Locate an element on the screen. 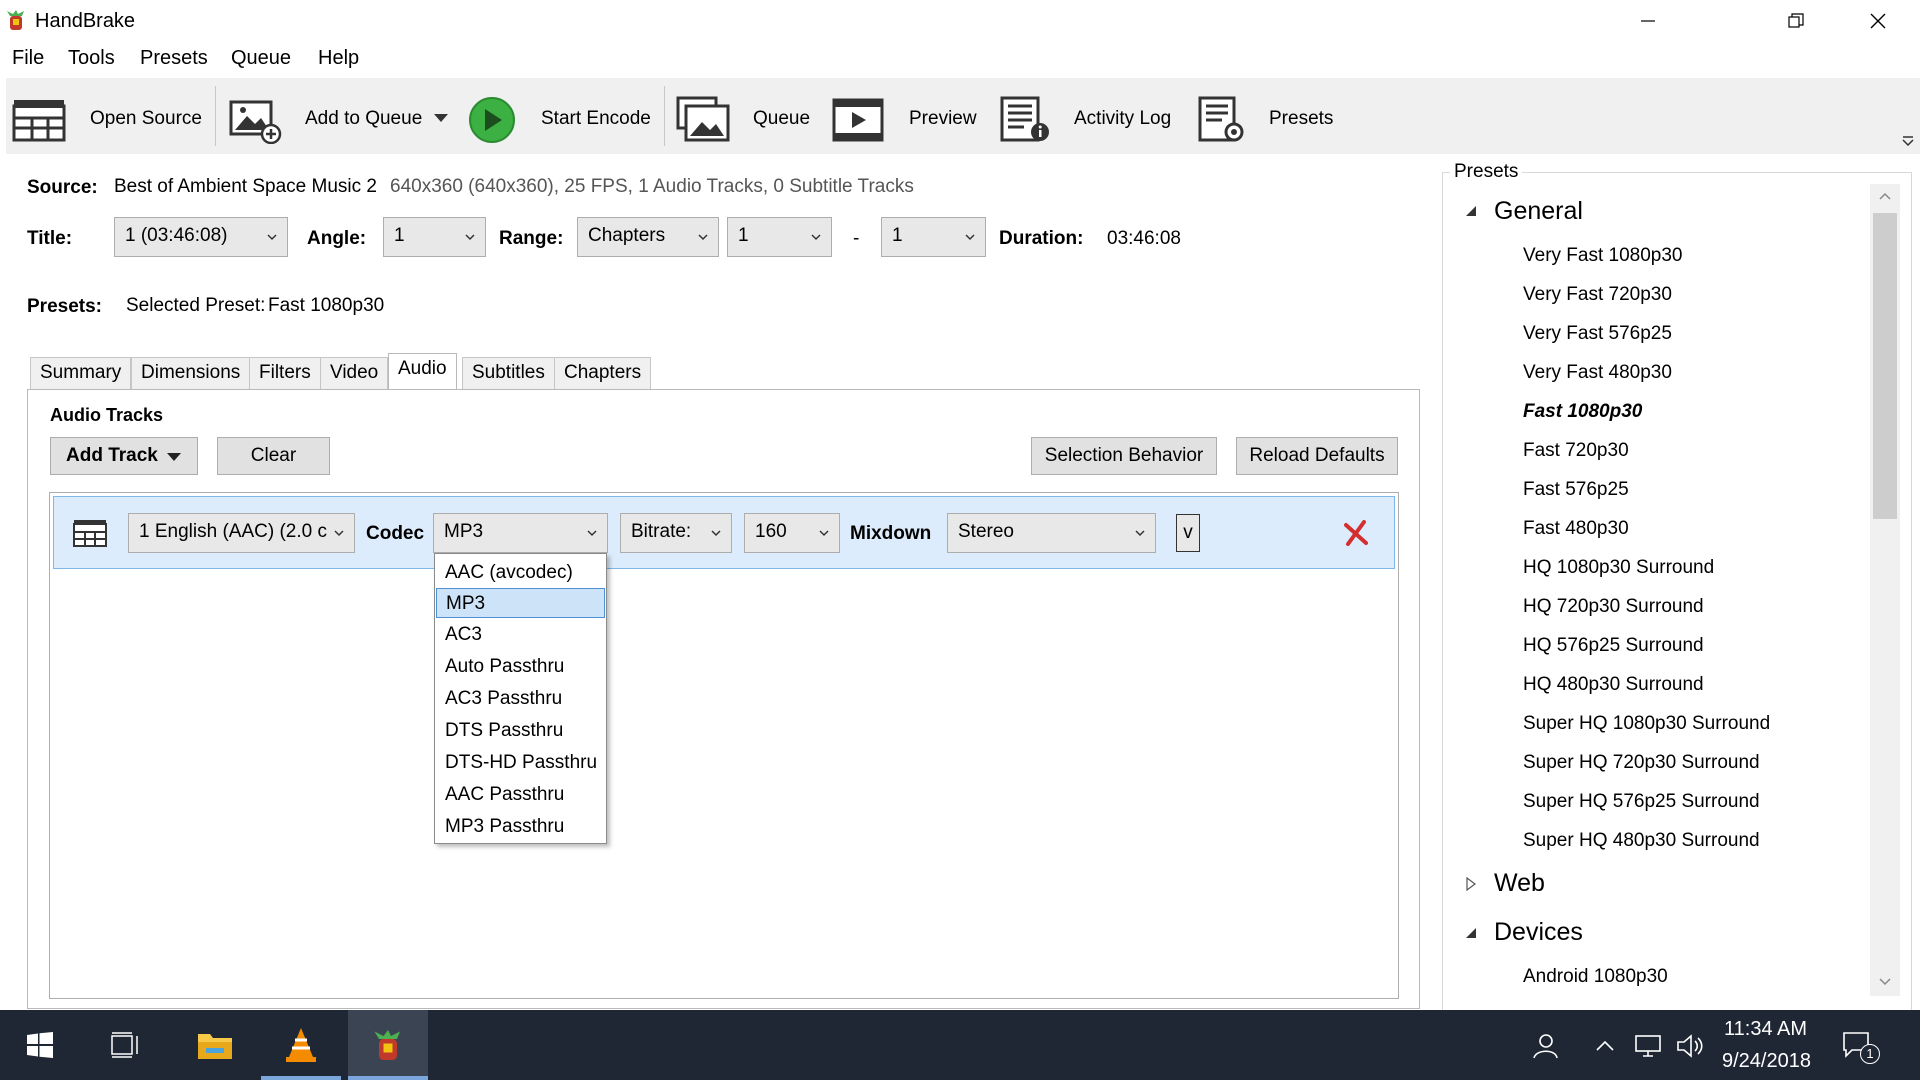 The image size is (1920, 1080). activity-log-icon is located at coordinates (1026, 120).